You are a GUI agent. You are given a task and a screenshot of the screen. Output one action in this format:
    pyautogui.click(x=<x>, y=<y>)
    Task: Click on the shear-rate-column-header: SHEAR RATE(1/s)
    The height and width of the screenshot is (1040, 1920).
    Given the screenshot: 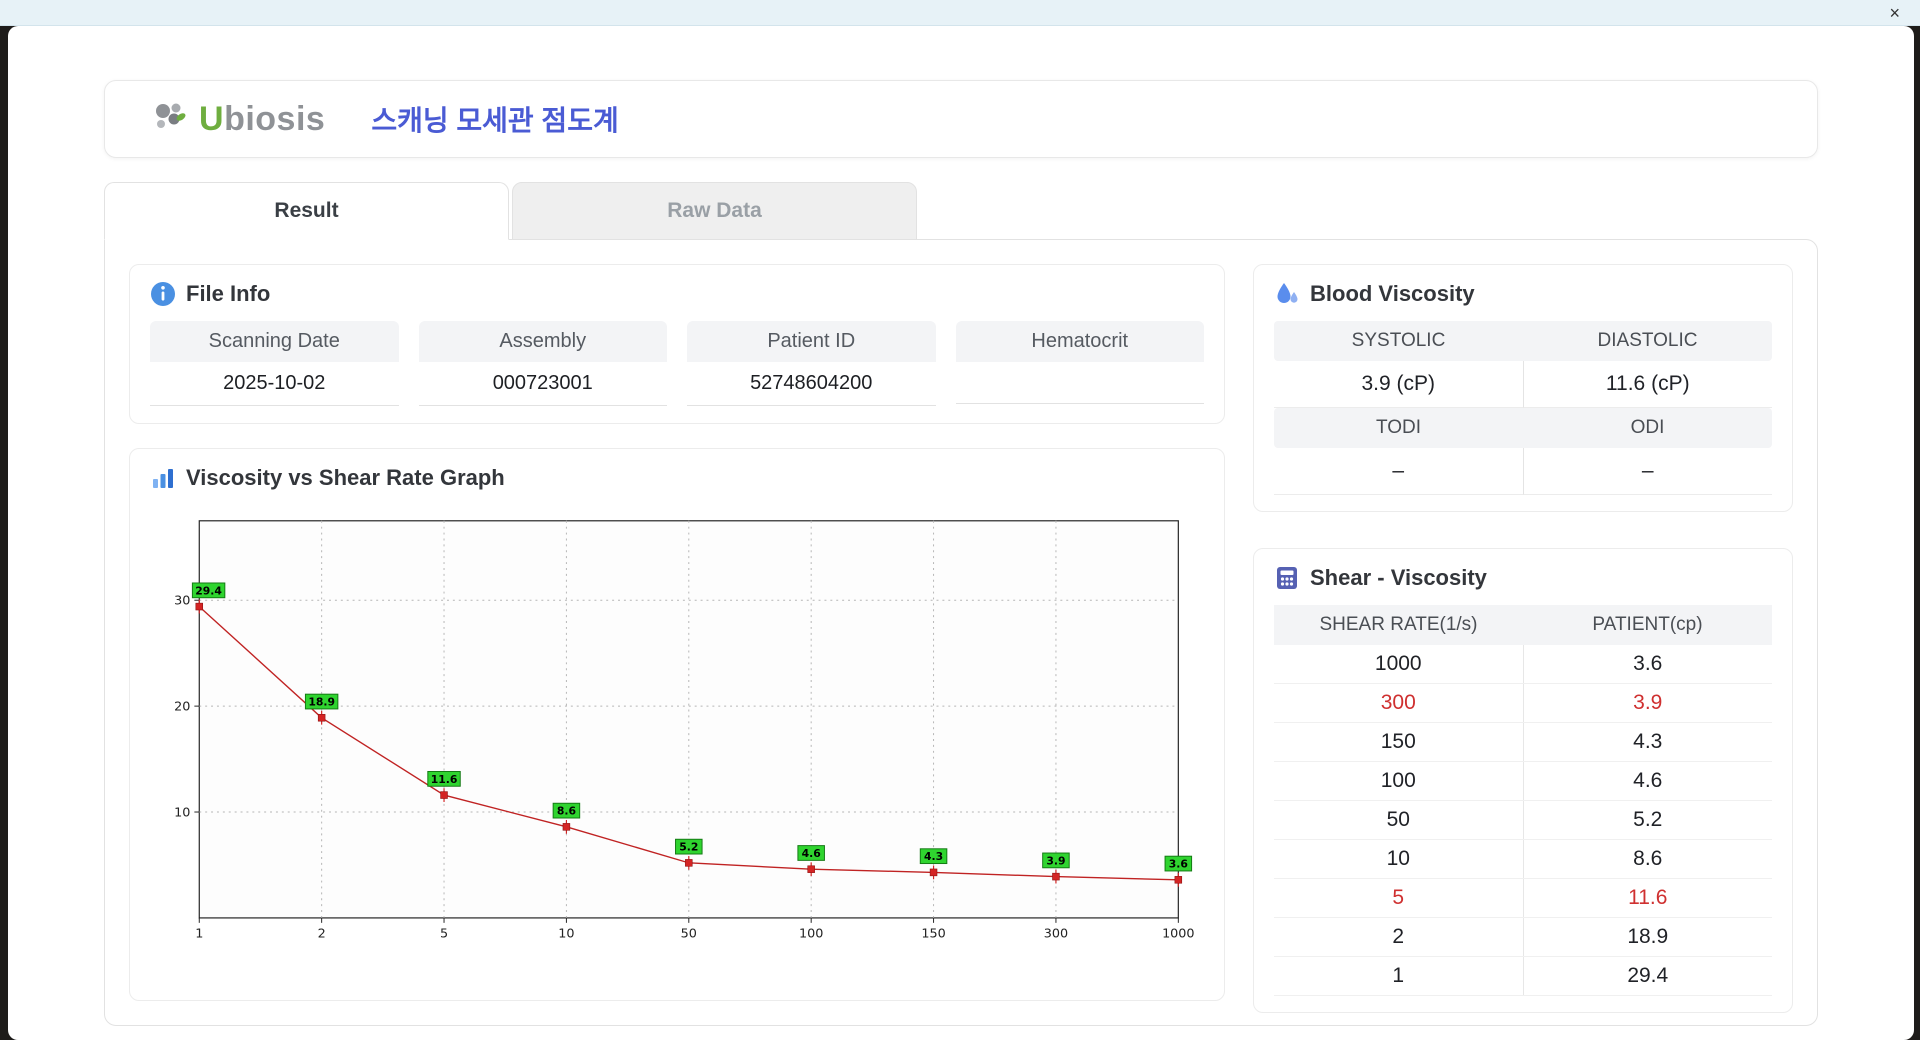 What is the action you would take?
    pyautogui.click(x=1398, y=625)
    